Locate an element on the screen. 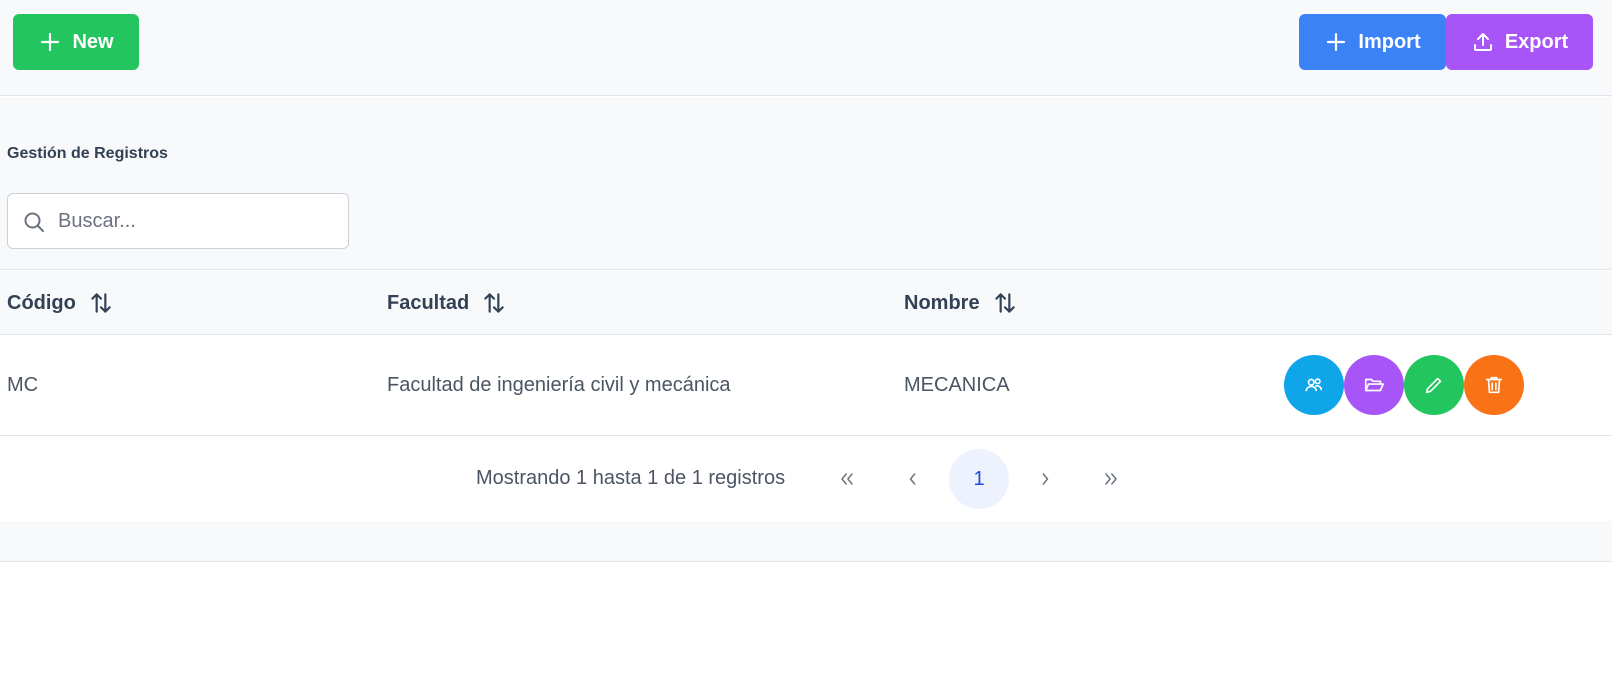  search-icon is located at coordinates (34, 222).